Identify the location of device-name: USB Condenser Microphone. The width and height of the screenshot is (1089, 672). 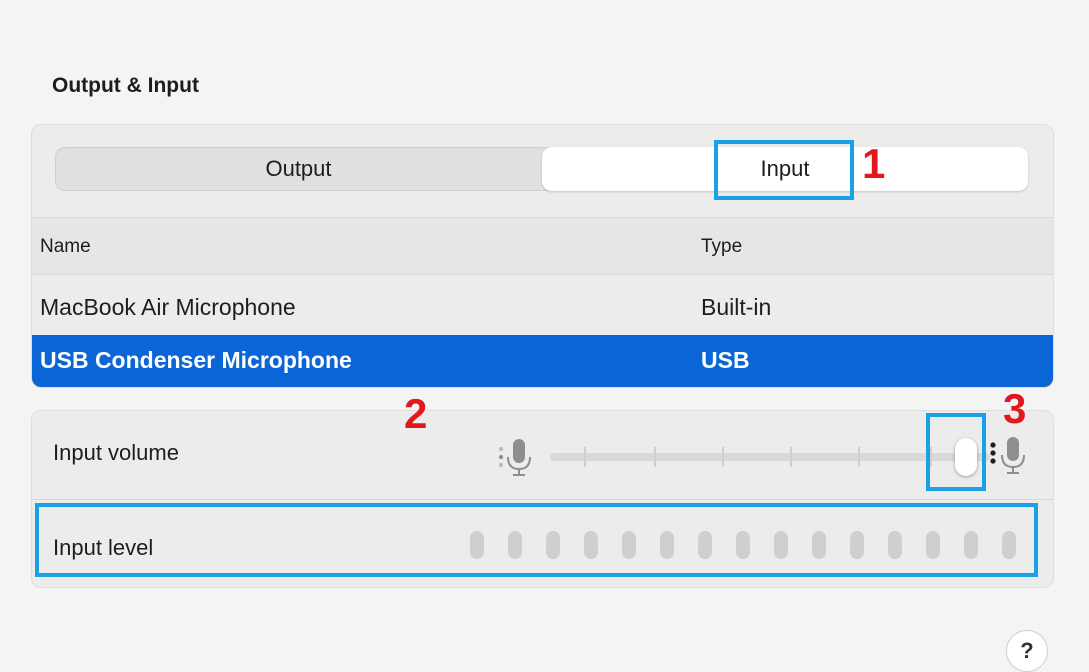
(196, 360).